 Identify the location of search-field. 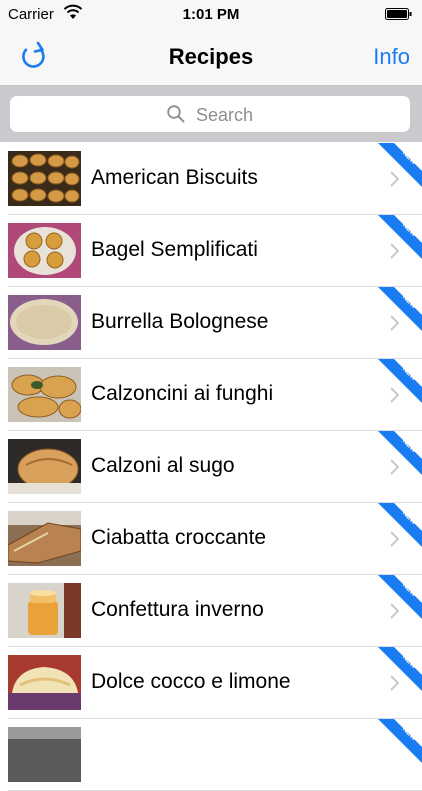
(210, 114).